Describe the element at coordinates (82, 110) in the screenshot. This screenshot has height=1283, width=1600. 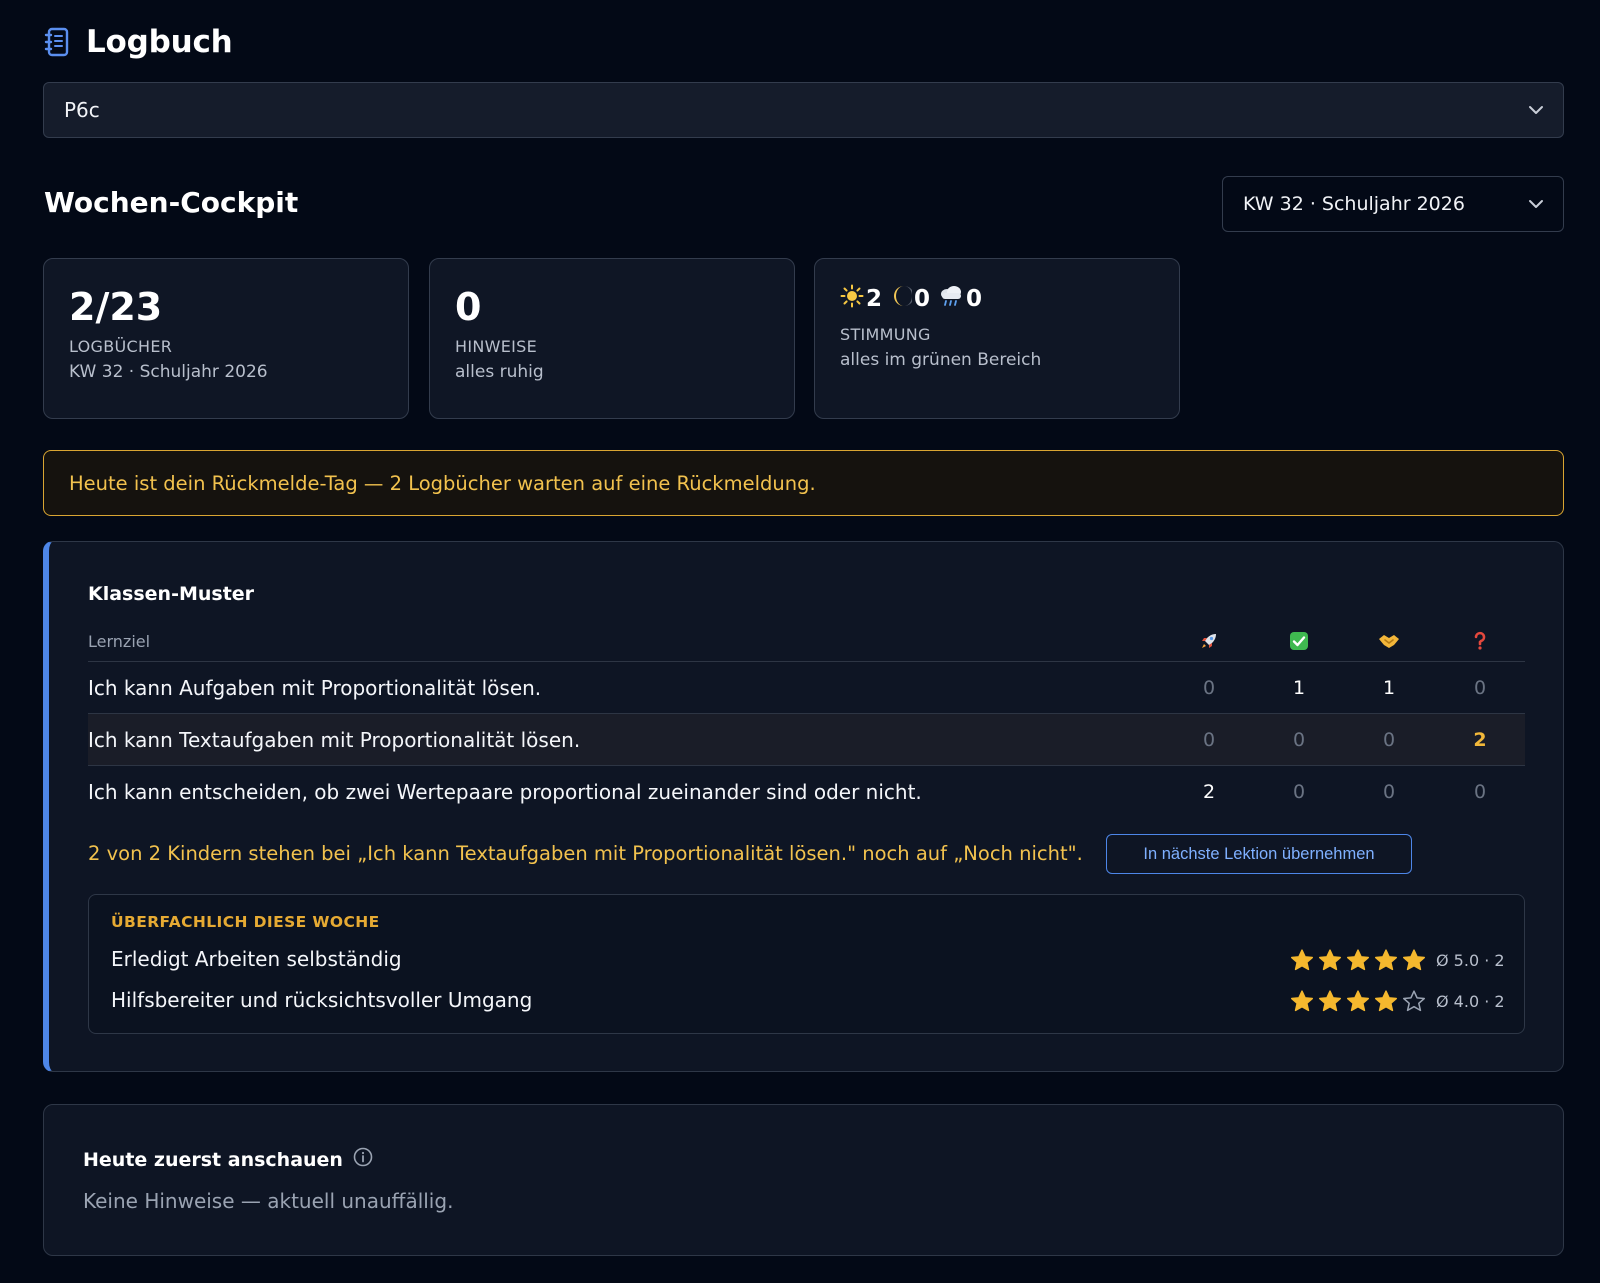
I see `class-select-value: P6c` at that location.